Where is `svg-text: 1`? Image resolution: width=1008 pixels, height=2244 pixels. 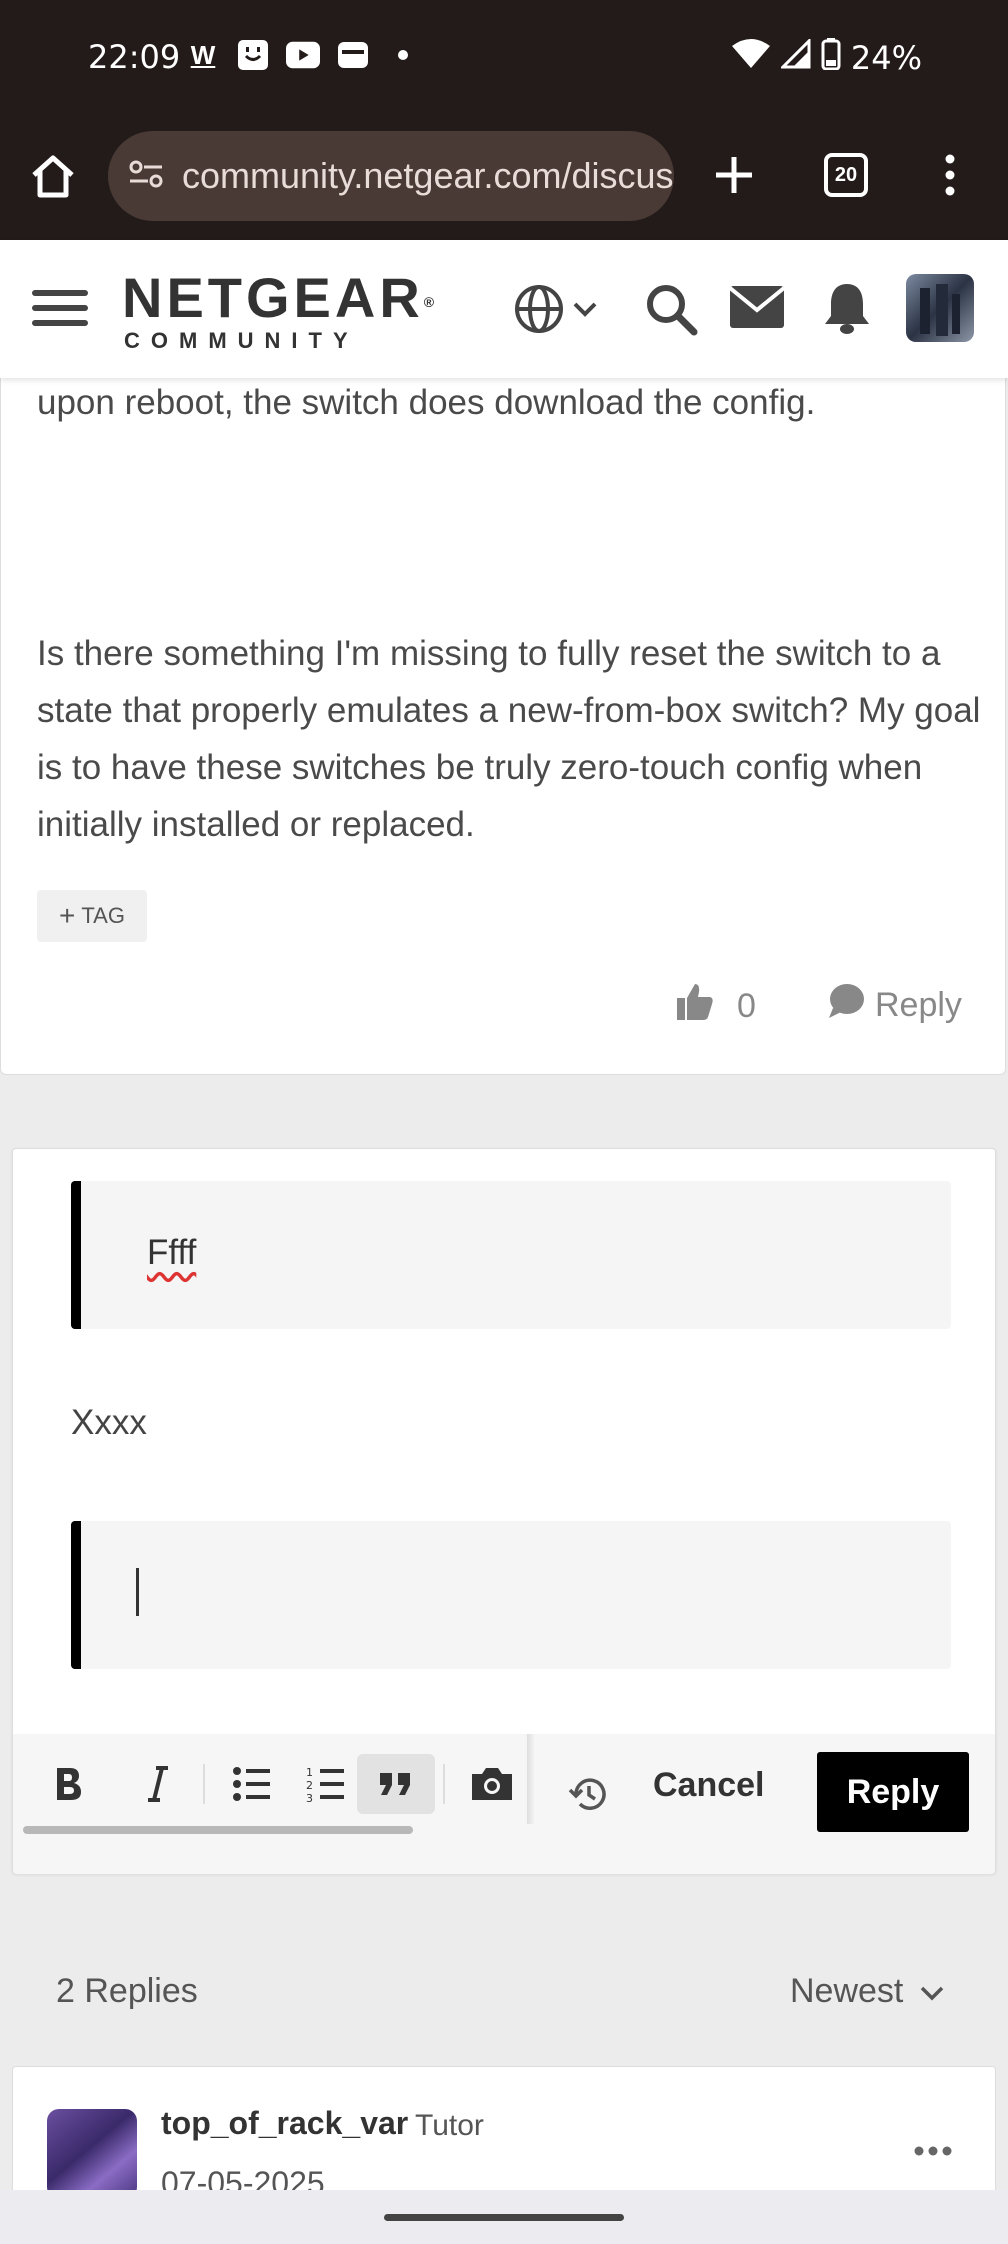
svg-text: 1 is located at coordinates (309, 1772).